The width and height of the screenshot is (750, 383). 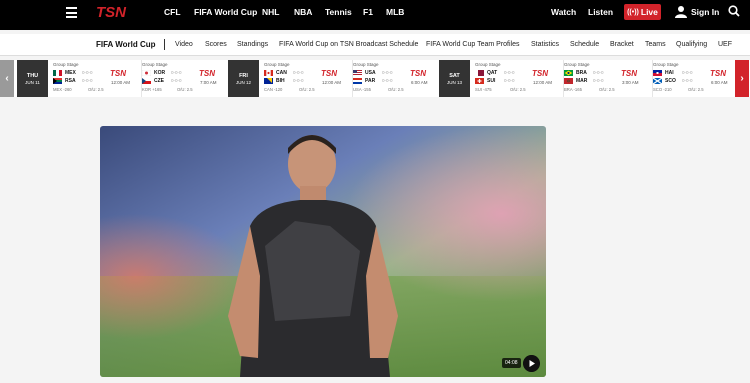 I want to click on subnav-item-video: Video, so click(x=184, y=44).